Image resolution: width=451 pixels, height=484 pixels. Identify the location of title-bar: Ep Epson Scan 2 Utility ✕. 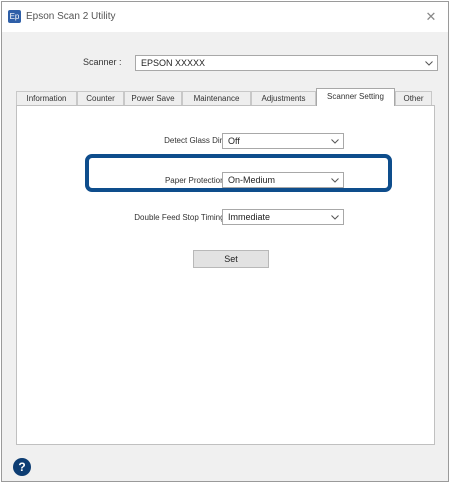
(225, 17).